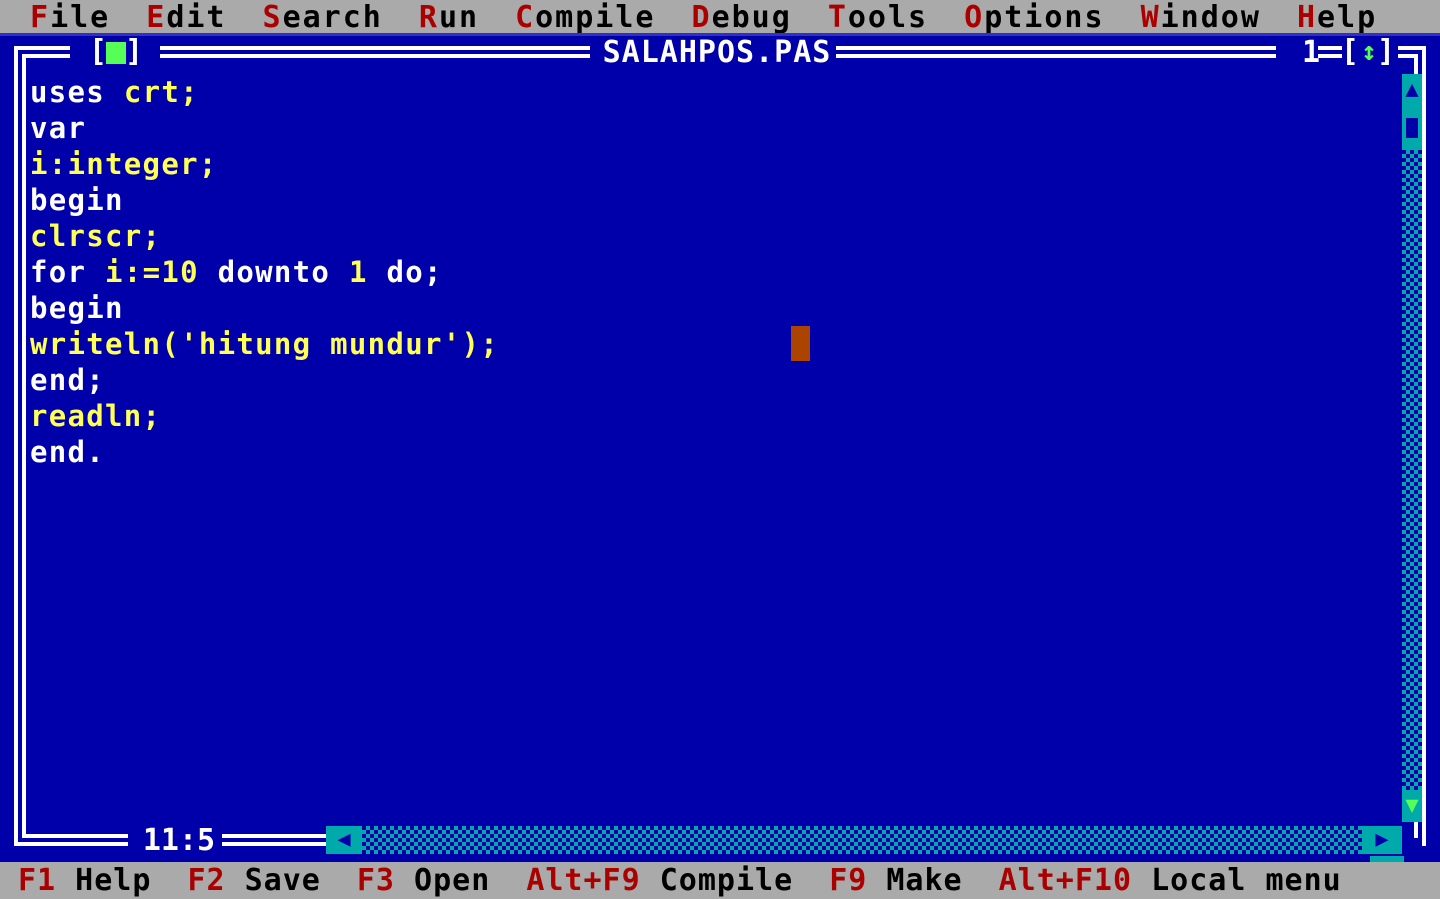 The width and height of the screenshot is (1440, 899). I want to click on frame-left-outer, so click(16, 446).